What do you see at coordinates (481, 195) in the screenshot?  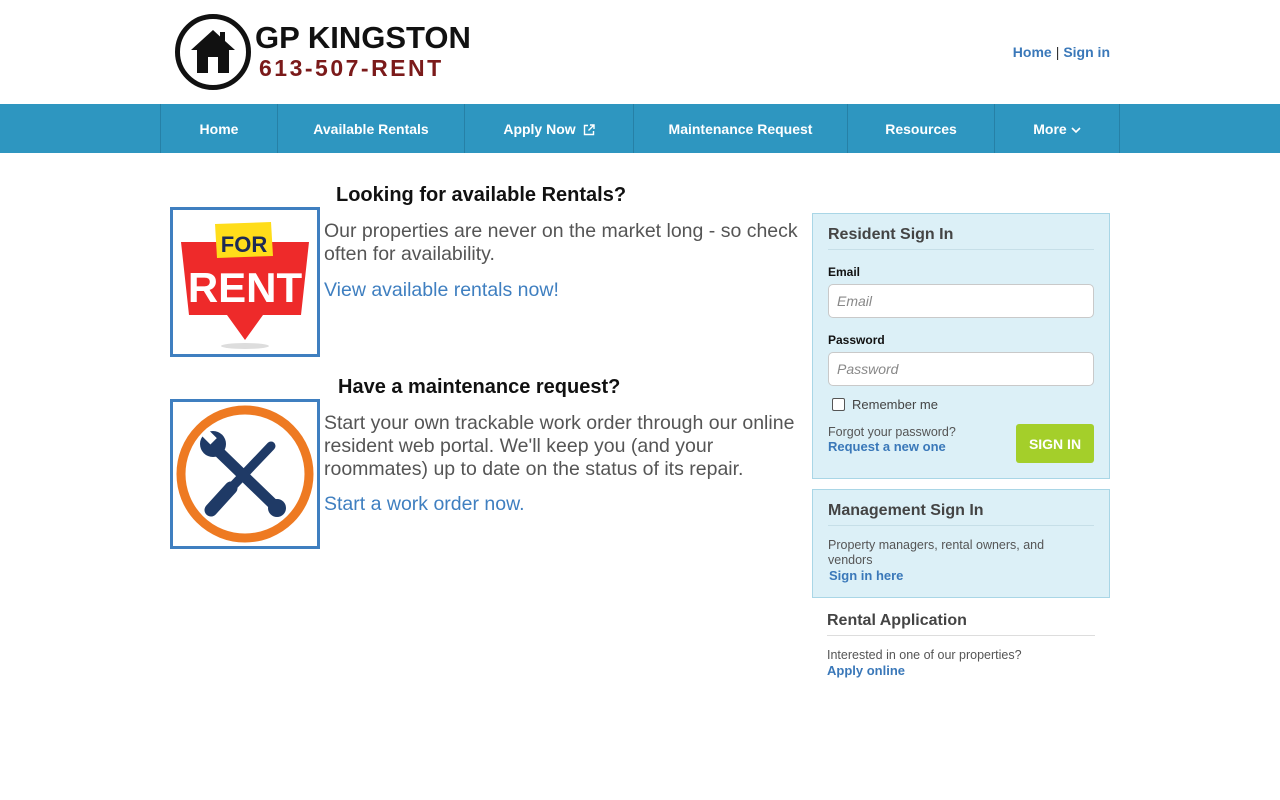 I see `rentals-heading: Looking for available Rentals?` at bounding box center [481, 195].